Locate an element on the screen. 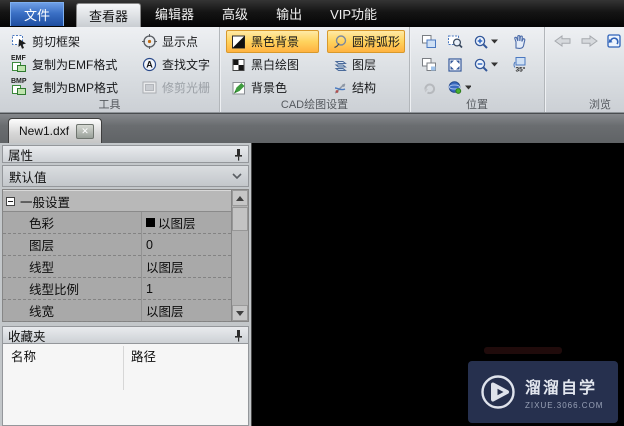  watermark-title: 溜溜自学 is located at coordinates (561, 388).